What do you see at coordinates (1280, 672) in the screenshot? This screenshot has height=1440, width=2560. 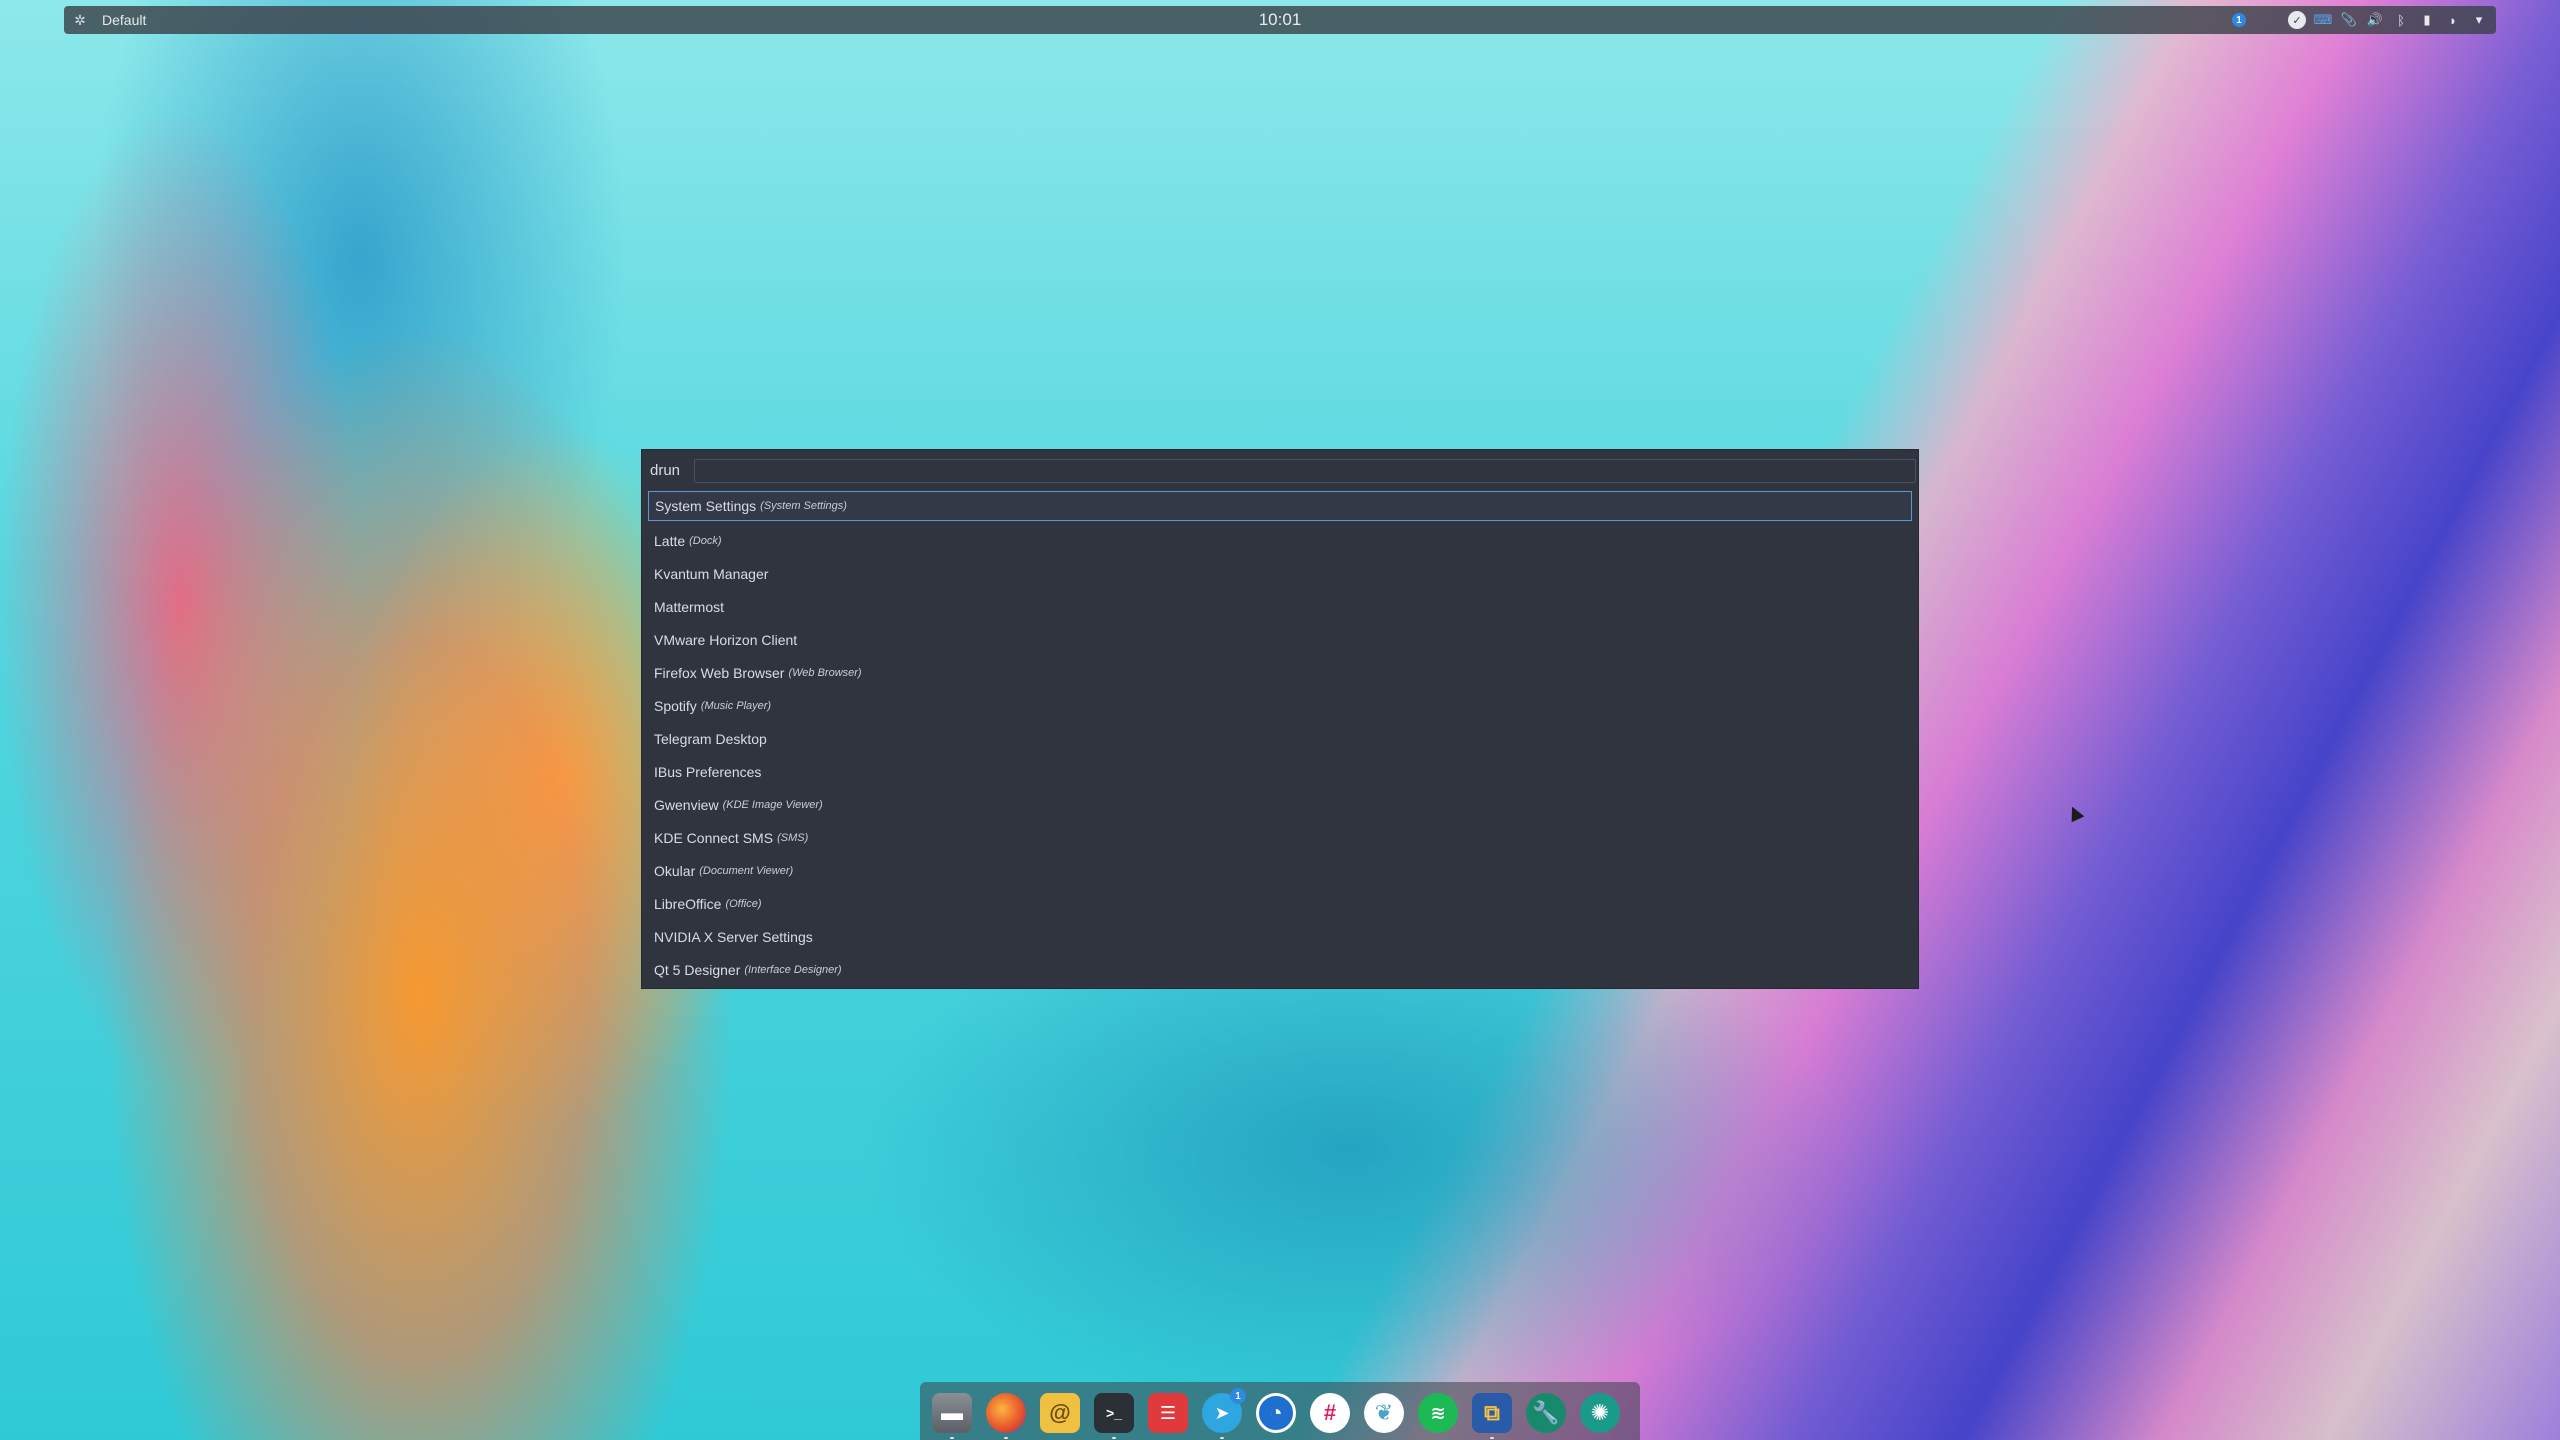 I see `launcher-result: Firefox Web Browser (Web Browser)` at bounding box center [1280, 672].